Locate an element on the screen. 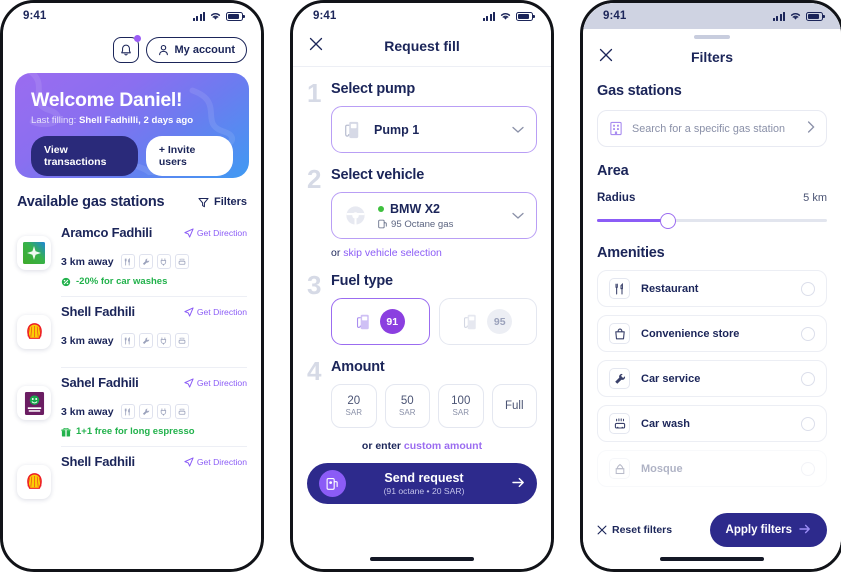 Image resolution: width=841 pixels, height=572 pixels. home-indicator is located at coordinates (422, 559).